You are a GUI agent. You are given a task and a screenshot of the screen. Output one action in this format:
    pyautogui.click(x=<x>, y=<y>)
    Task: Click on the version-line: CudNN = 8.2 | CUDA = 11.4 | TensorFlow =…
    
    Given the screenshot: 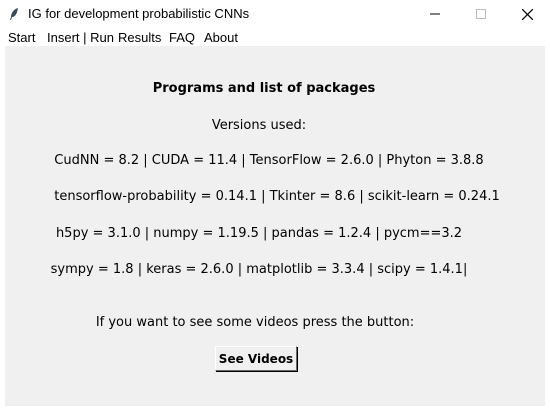 What is the action you would take?
    pyautogui.click(x=269, y=160)
    